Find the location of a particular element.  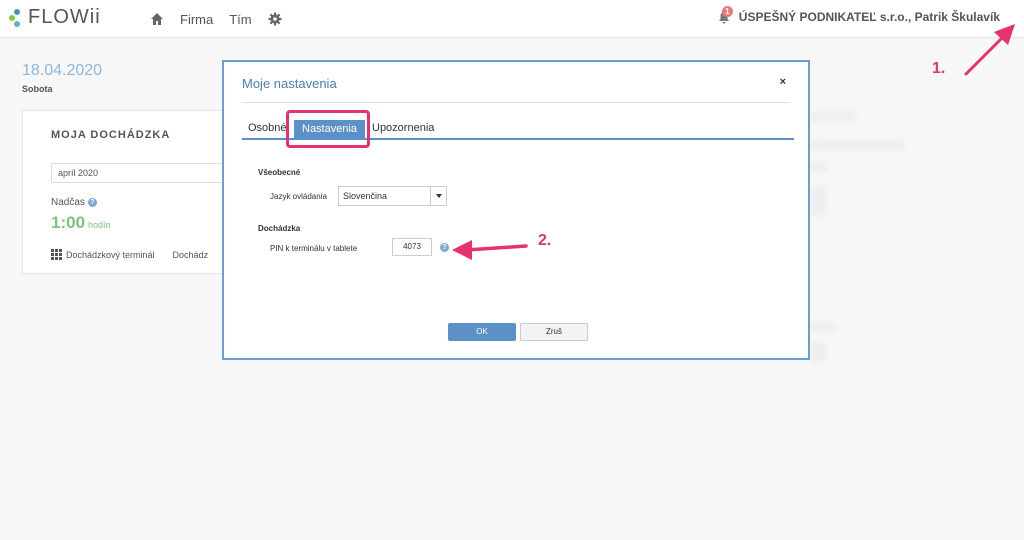

pin-label: PIN k terminálu v tablete is located at coordinates (314, 248).